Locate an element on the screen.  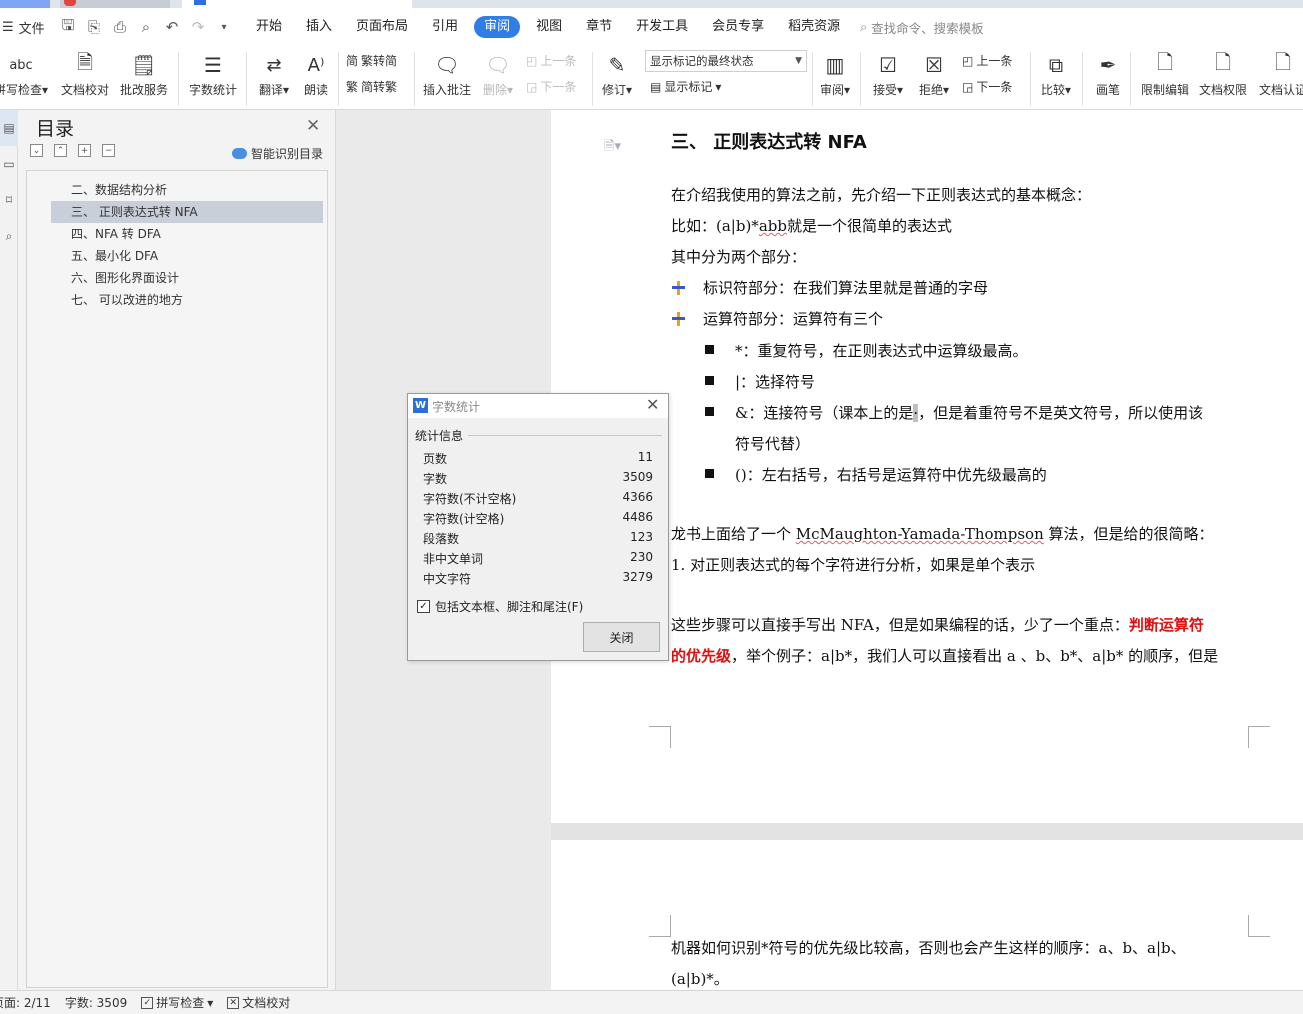
read-aloud-button: A⁾ 朗读 is located at coordinates (316, 73).